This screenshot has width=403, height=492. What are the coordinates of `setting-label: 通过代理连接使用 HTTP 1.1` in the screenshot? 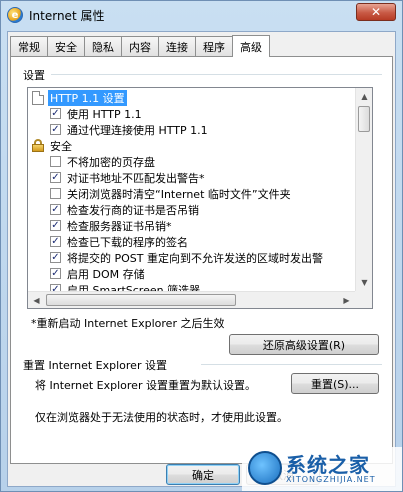 It's located at (137, 130).